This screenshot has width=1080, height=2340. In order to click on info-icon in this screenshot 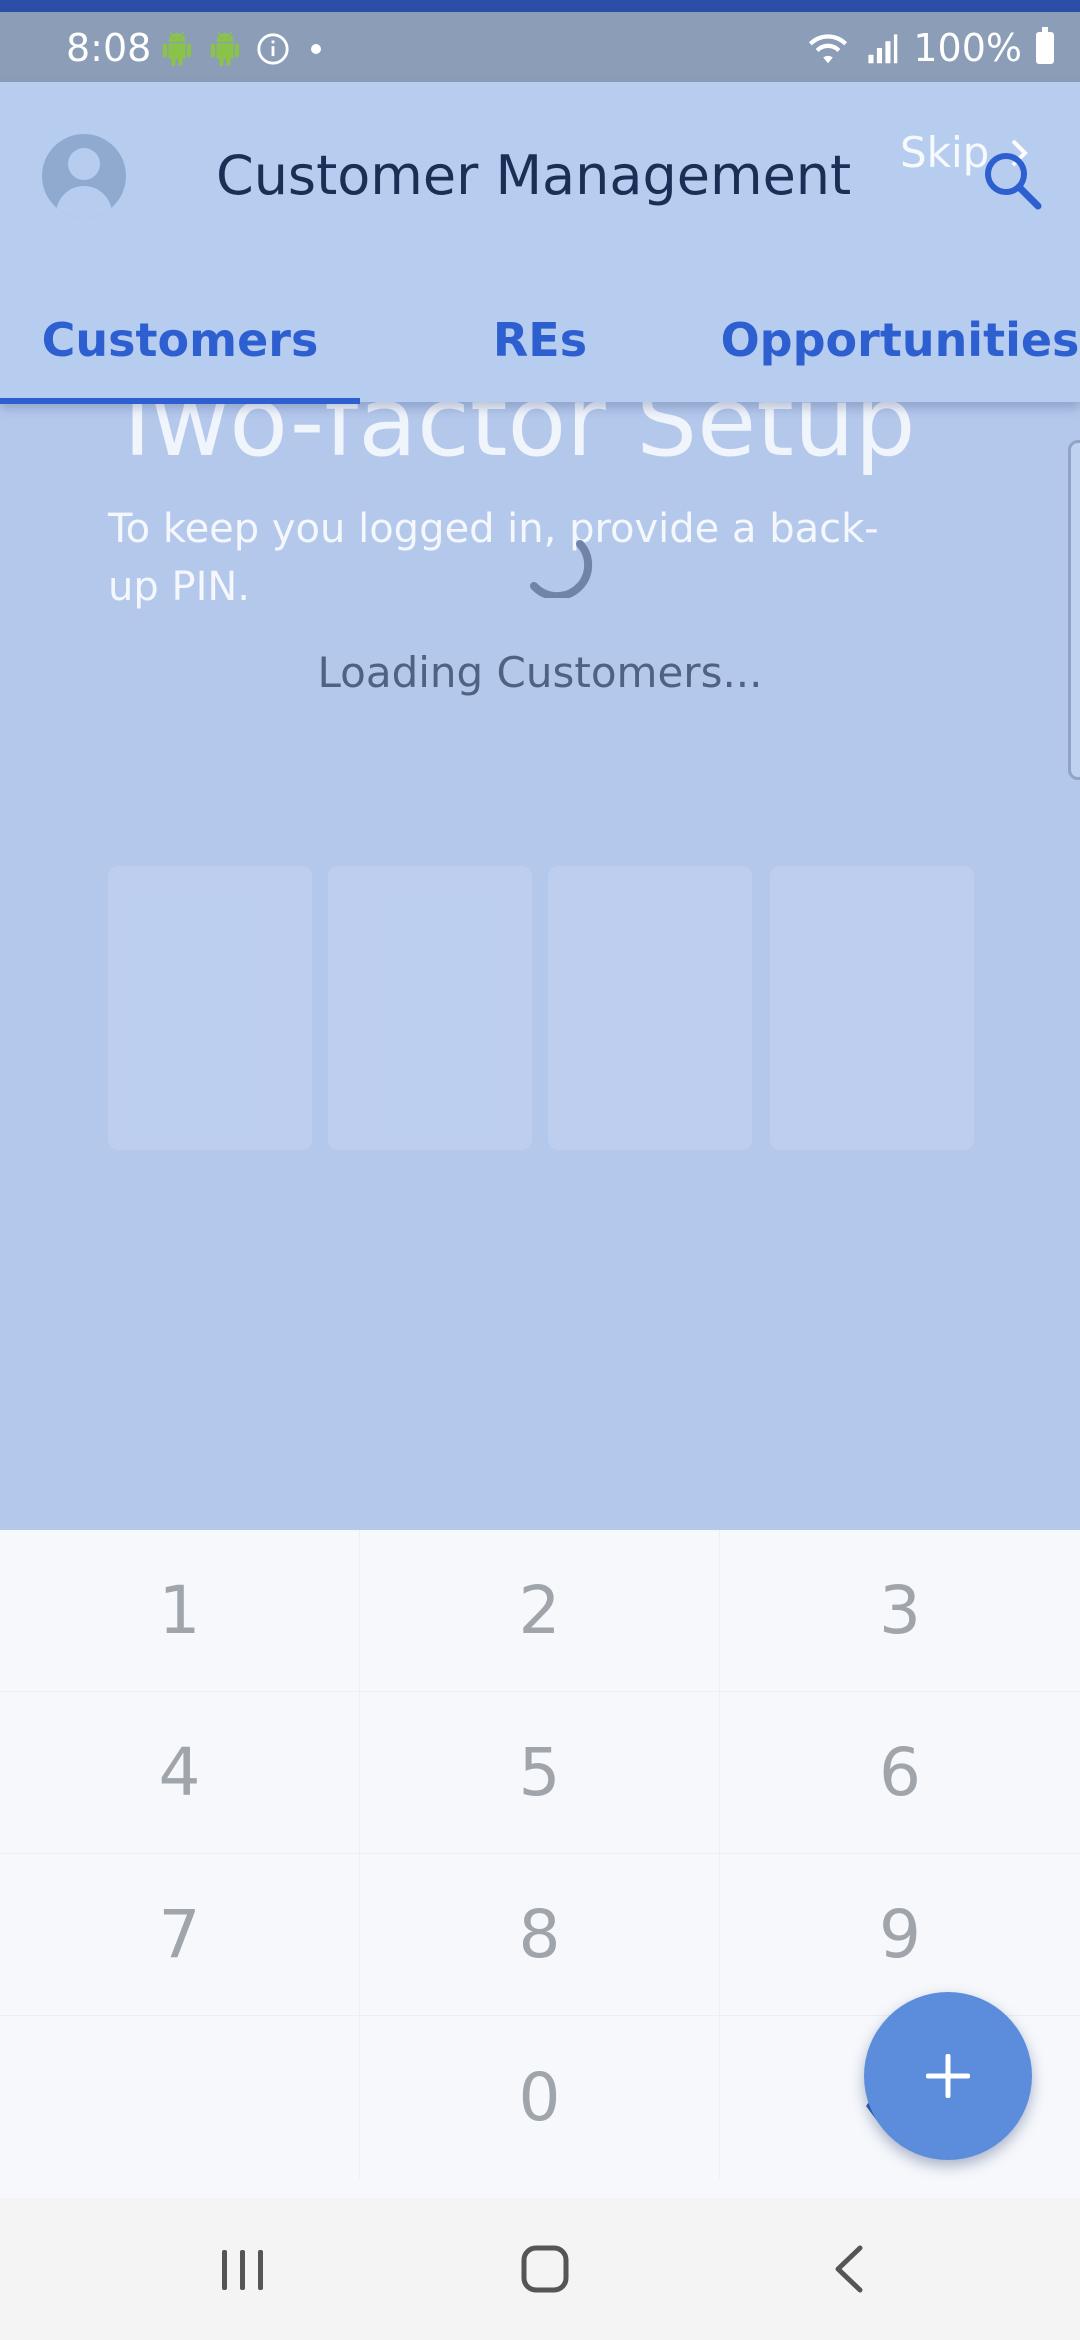, I will do `click(273, 49)`.